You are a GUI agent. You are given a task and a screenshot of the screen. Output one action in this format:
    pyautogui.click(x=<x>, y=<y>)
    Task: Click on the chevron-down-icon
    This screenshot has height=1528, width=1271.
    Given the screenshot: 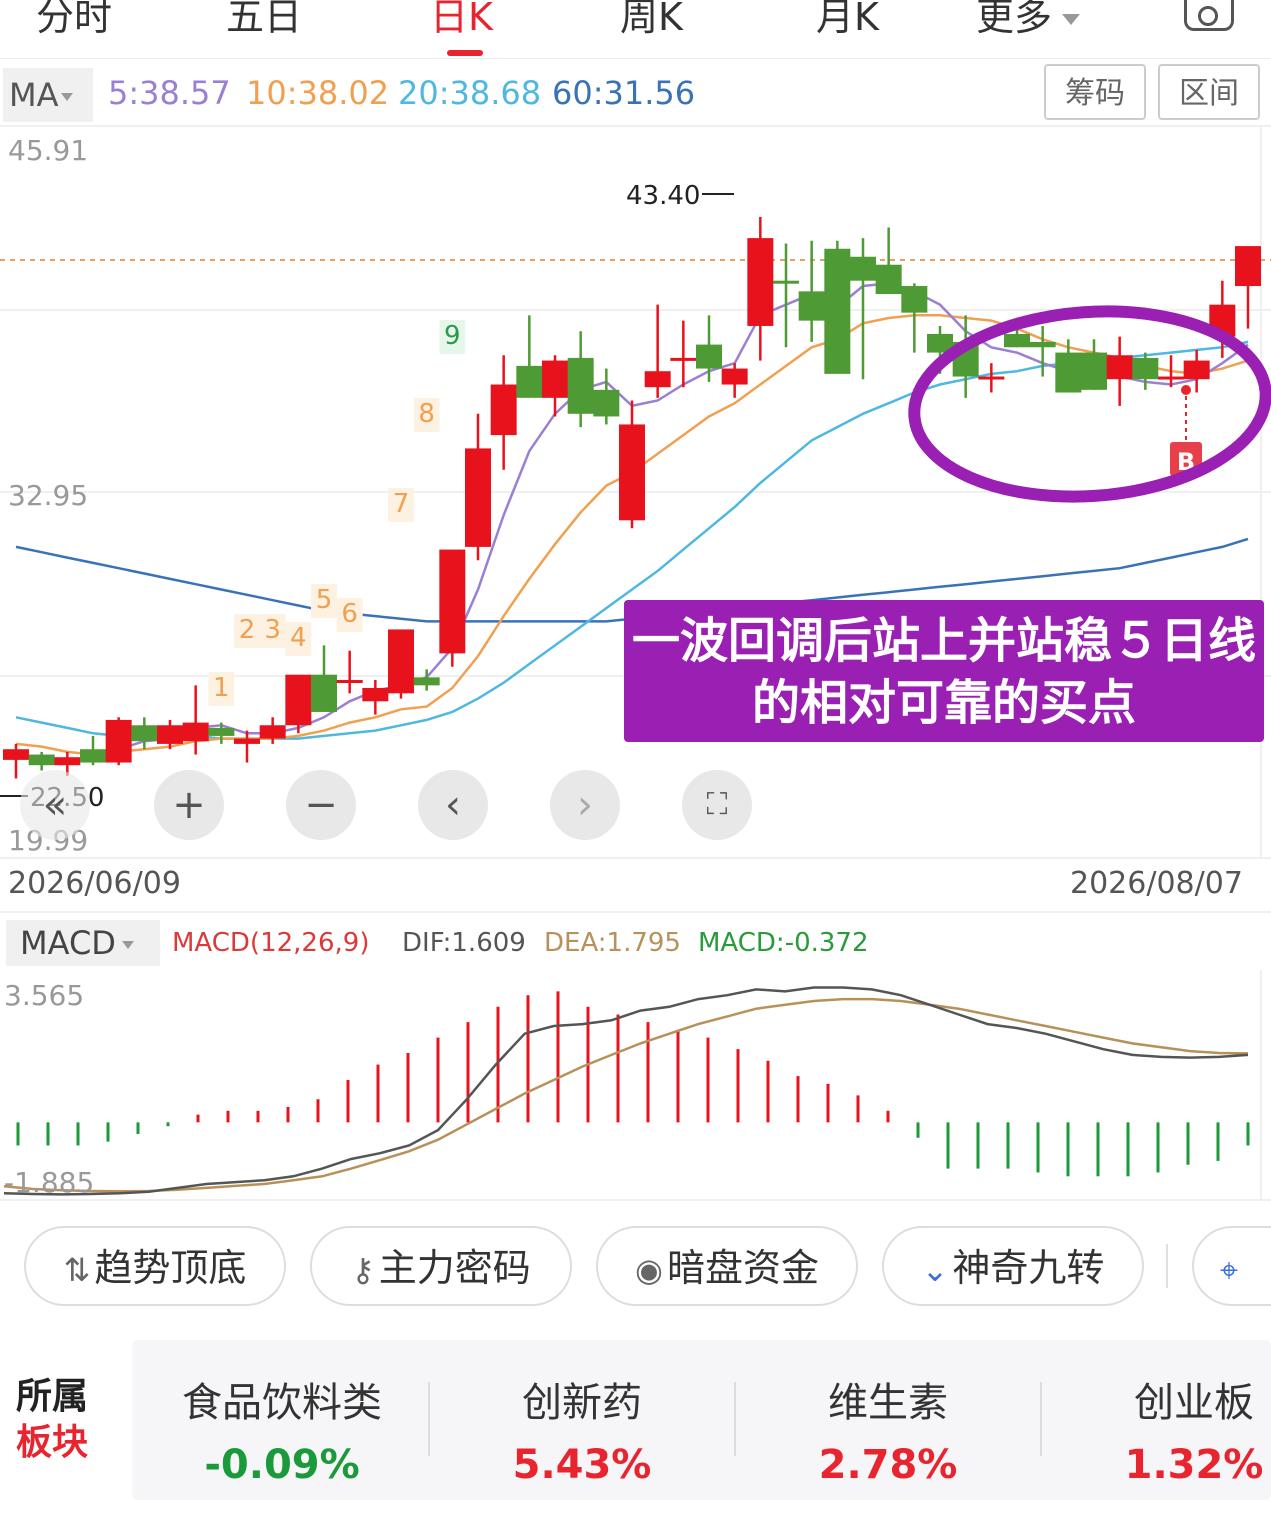 What is the action you would take?
    pyautogui.click(x=127, y=945)
    